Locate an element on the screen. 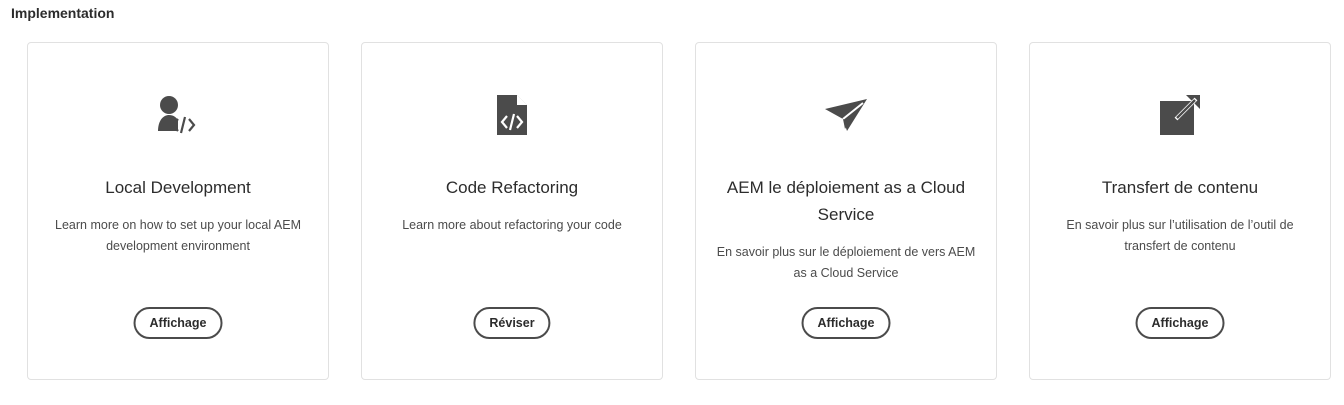  card-title: Transfert de contenu is located at coordinates (1180, 187).